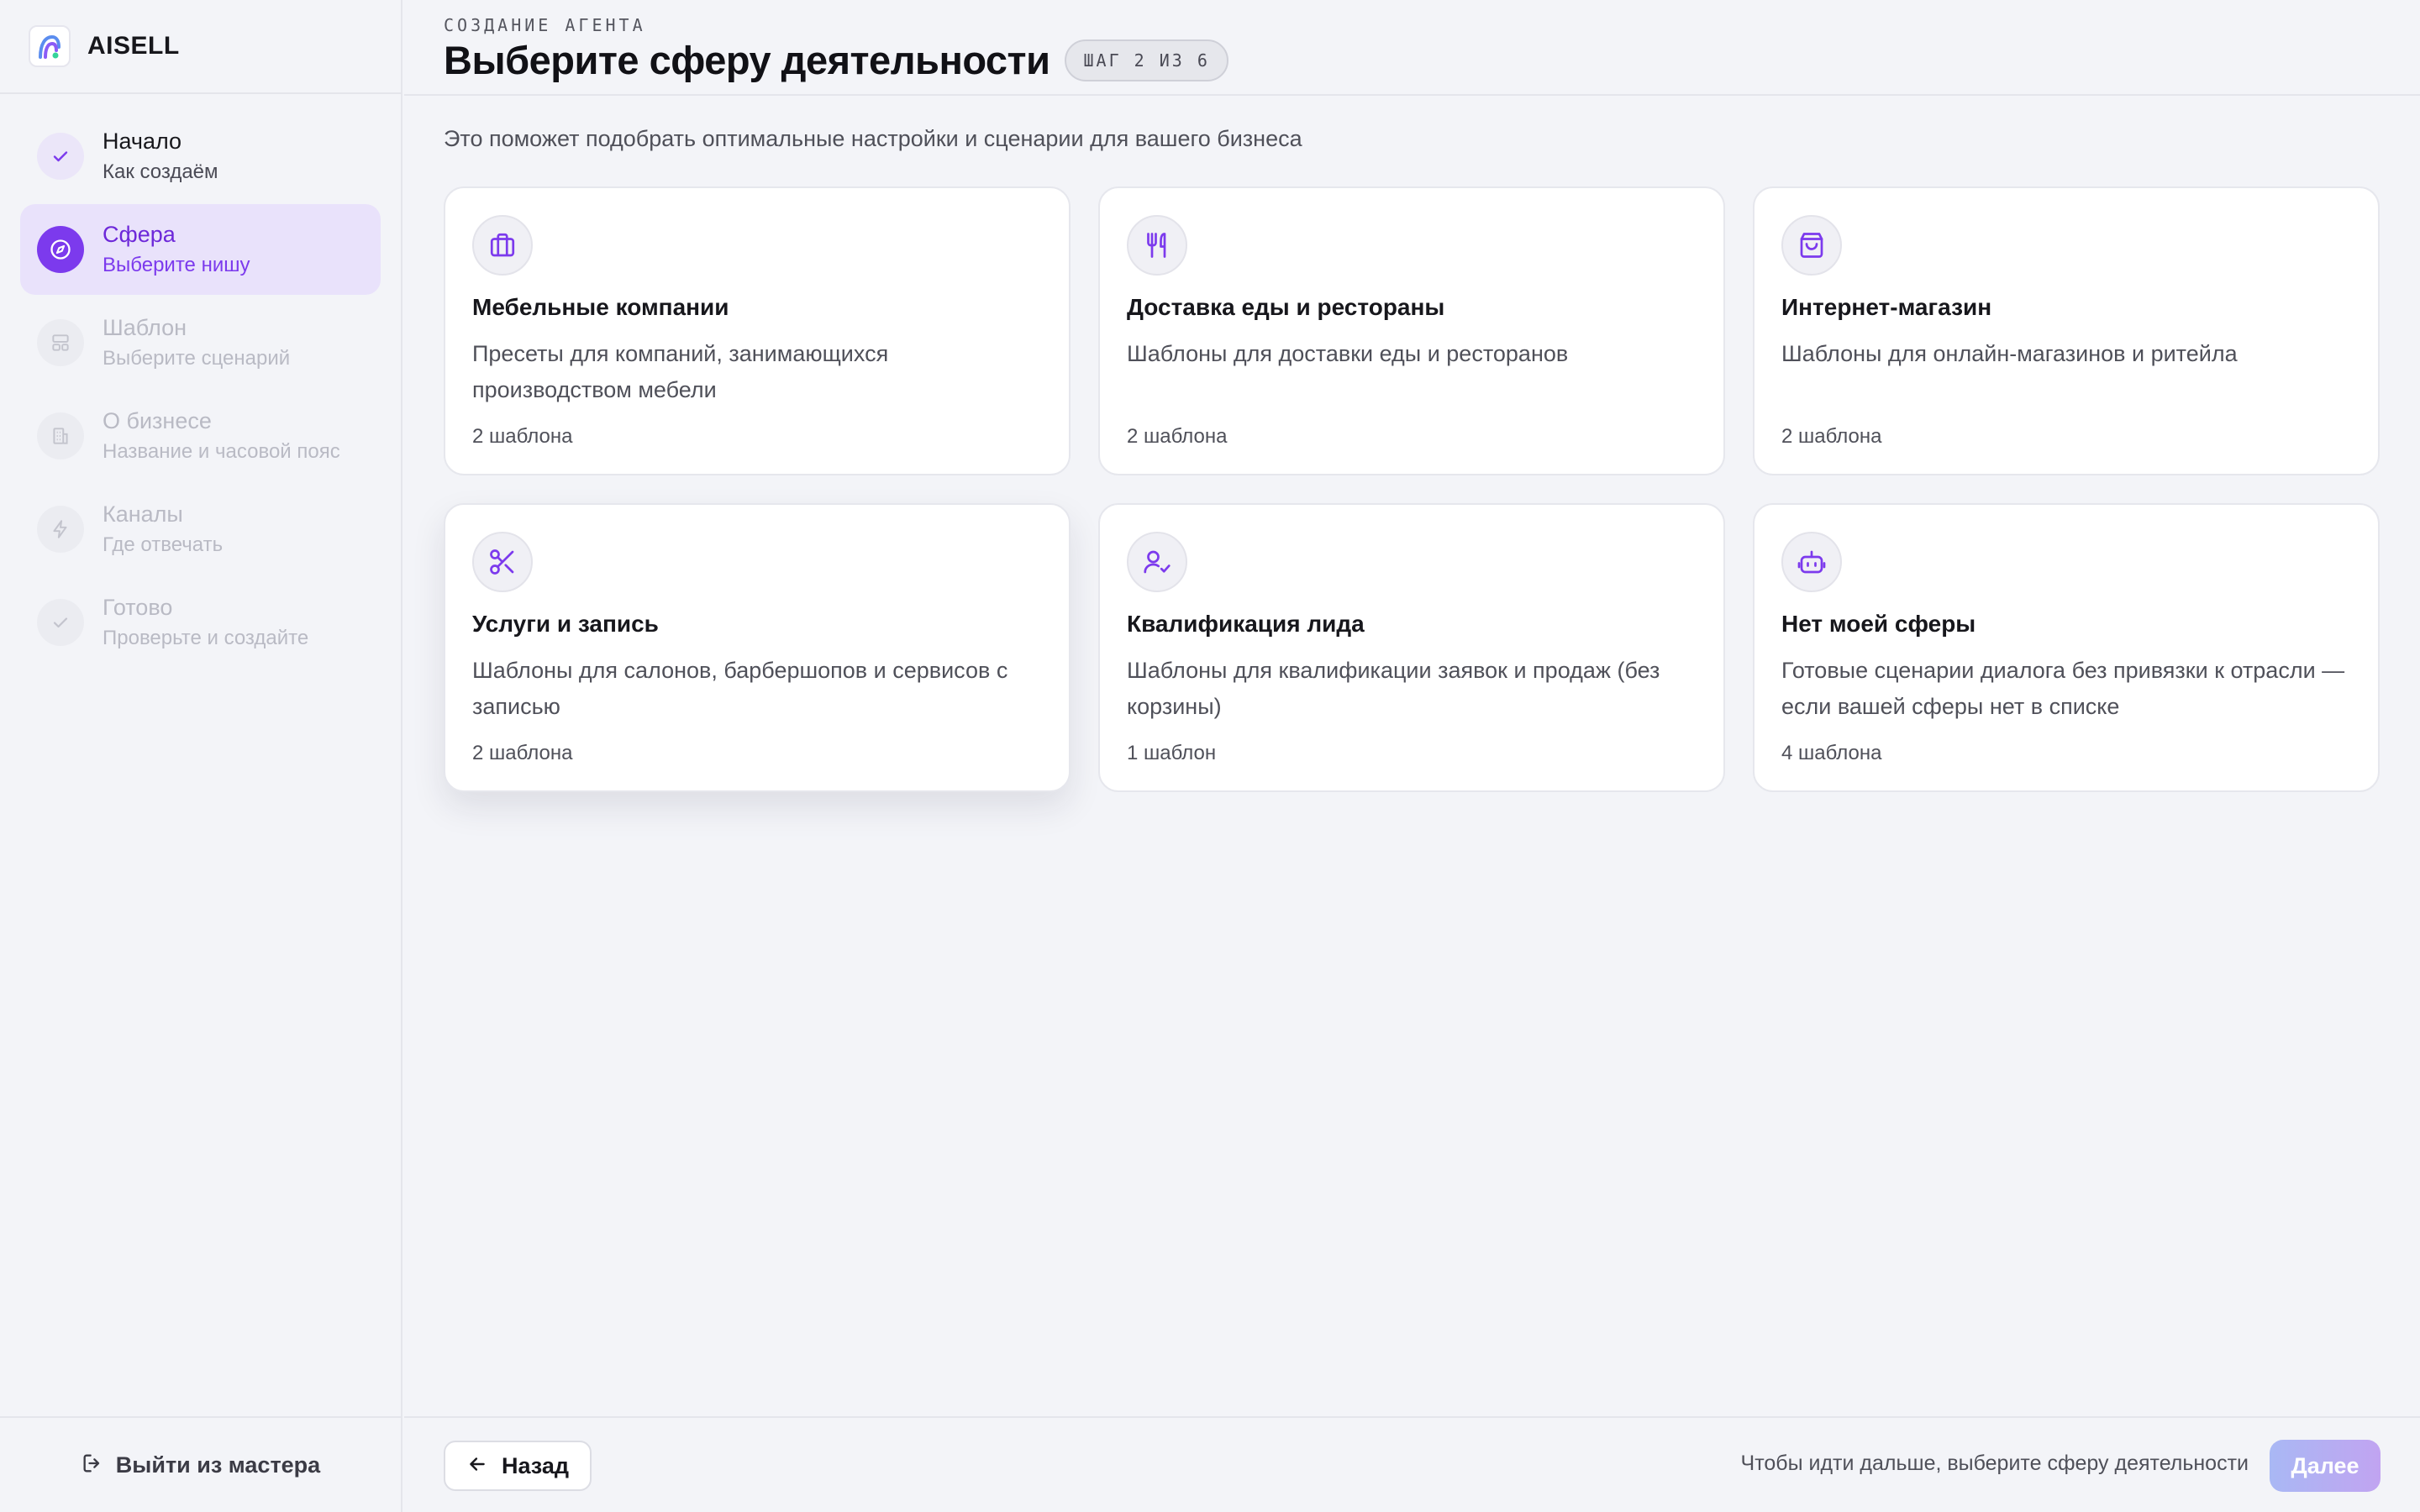 The image size is (2420, 1512). What do you see at coordinates (200, 436) in the screenshot?
I see `step-business: О бизнесе Название и часовой пояс` at bounding box center [200, 436].